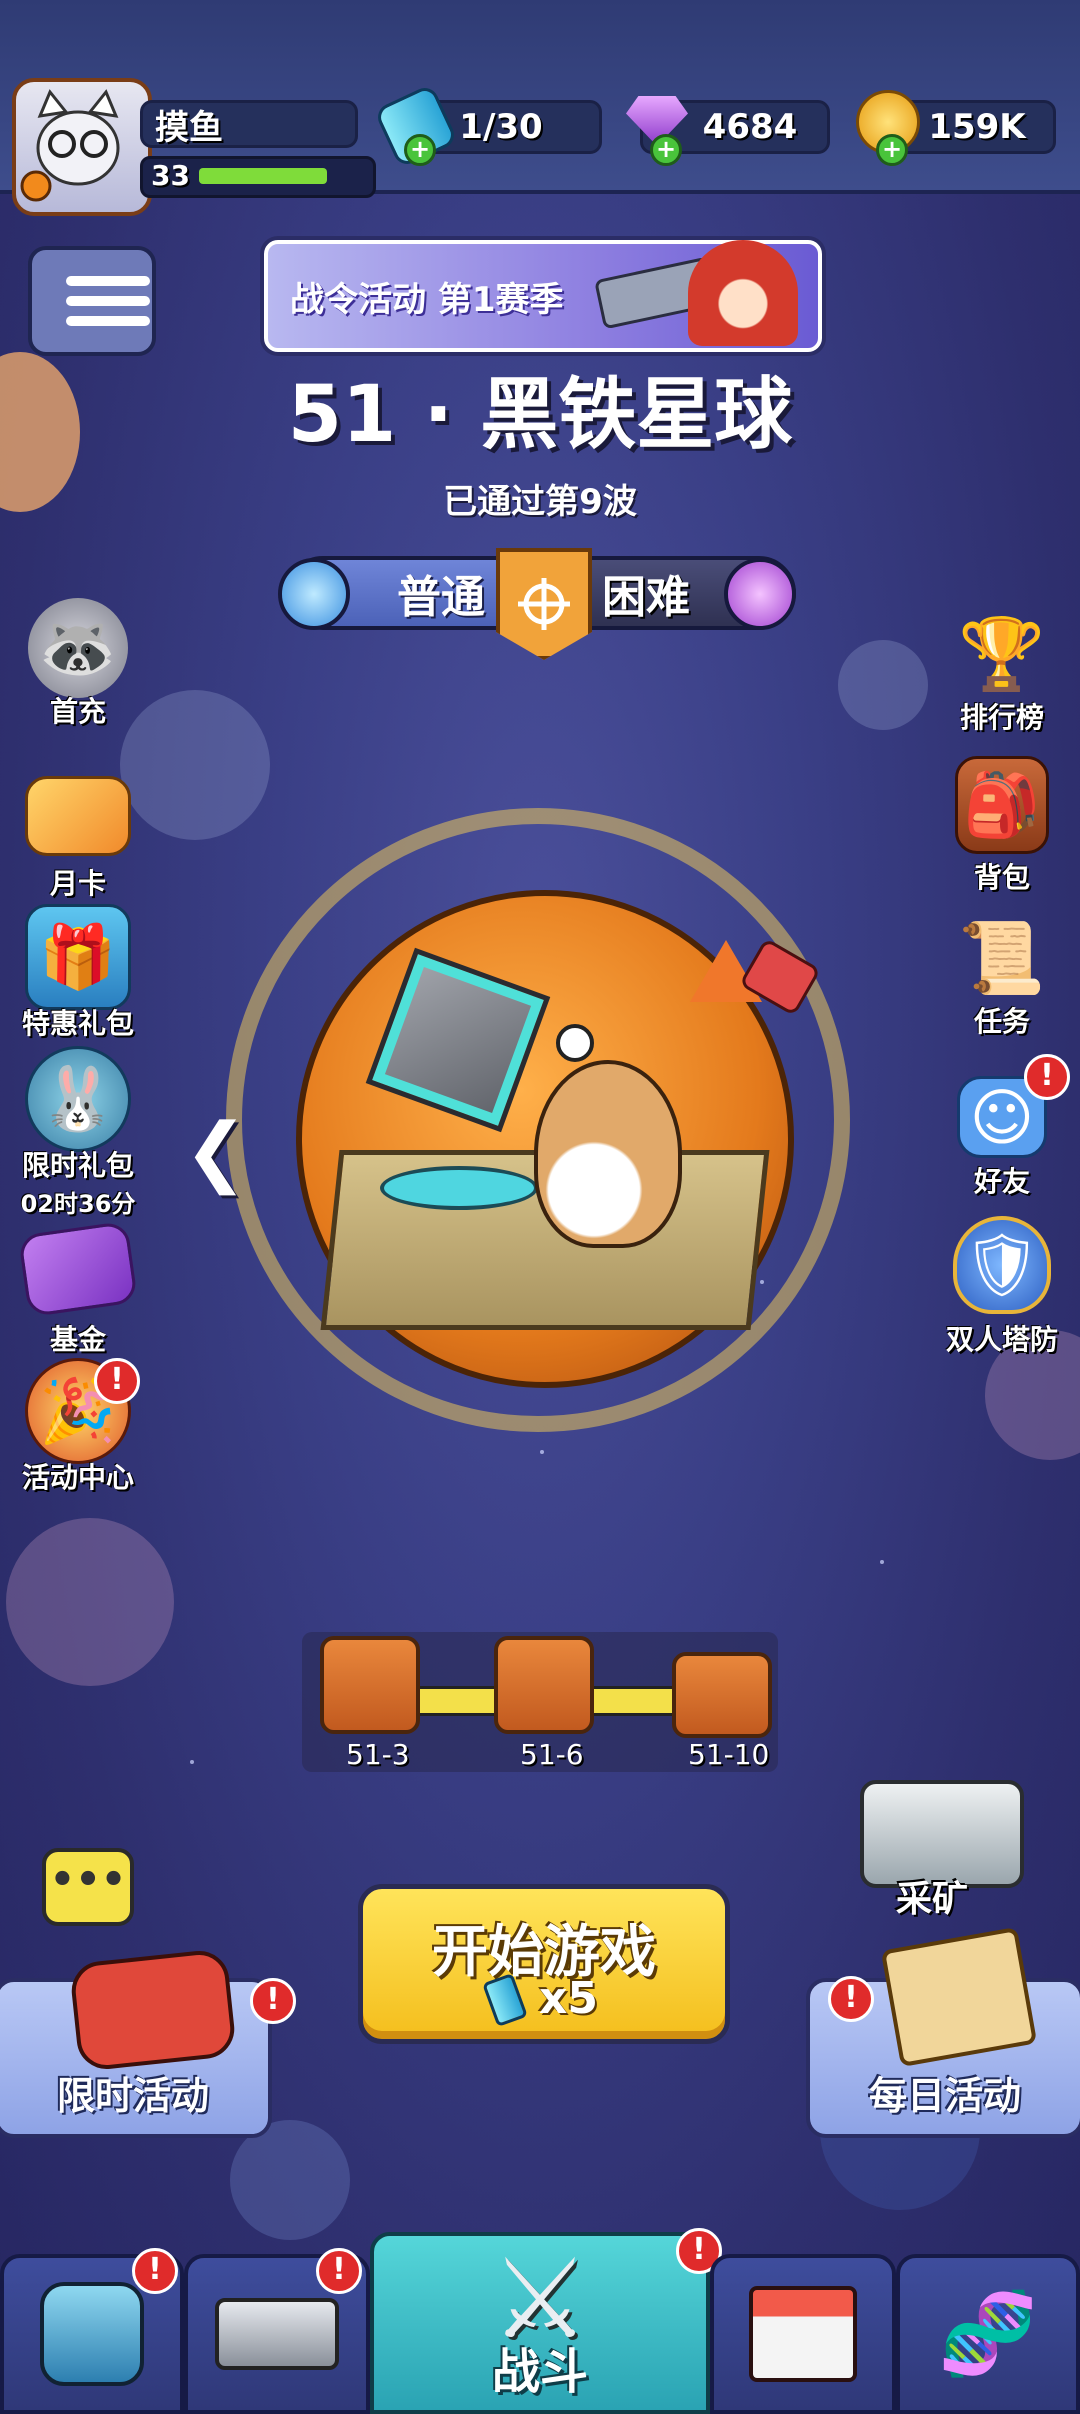 The image size is (1080, 2414). I want to click on fund-label: 基金, so click(77, 1339).